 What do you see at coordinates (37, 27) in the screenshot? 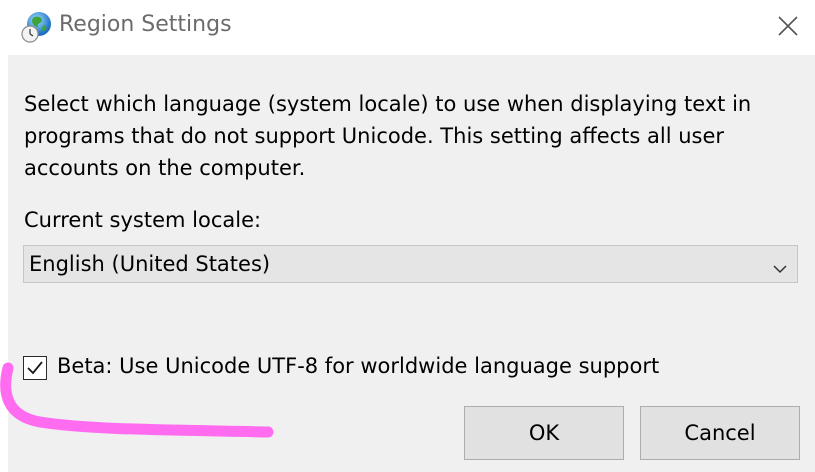
I see `globe-clock-icon` at bounding box center [37, 27].